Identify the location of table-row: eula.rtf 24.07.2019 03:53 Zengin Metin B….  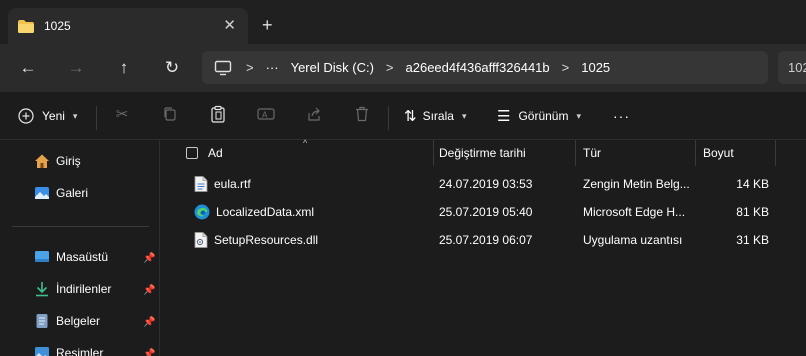
(483, 184).